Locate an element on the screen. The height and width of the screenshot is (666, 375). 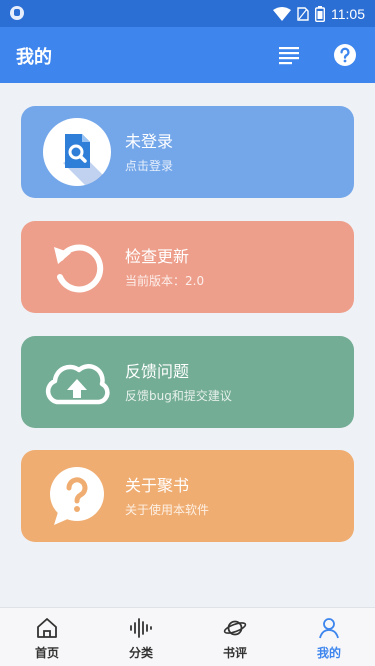
user-icon is located at coordinates (329, 628).